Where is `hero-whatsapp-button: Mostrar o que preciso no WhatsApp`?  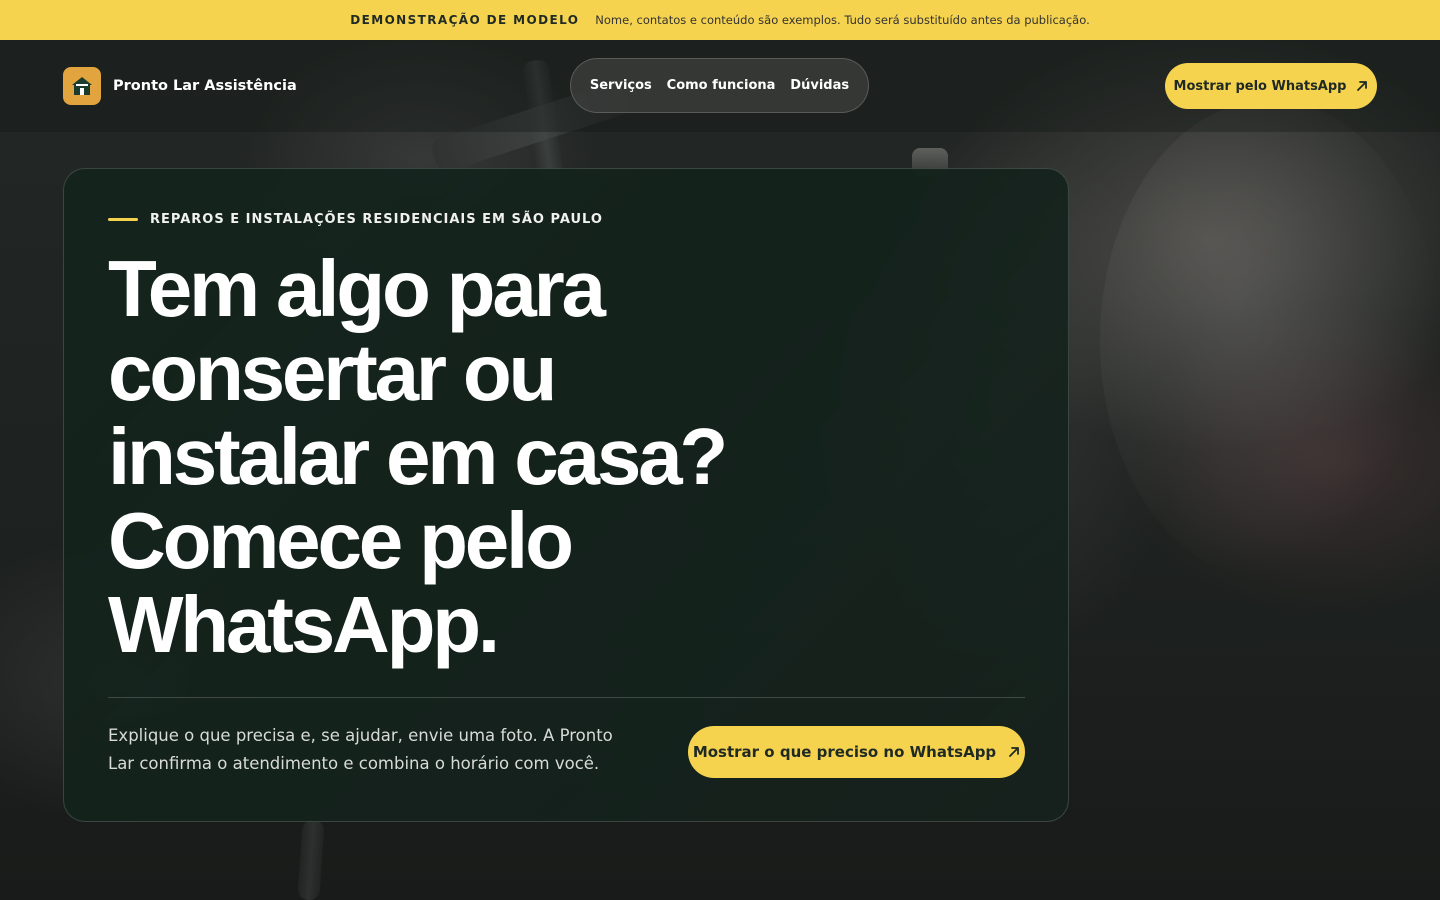 hero-whatsapp-button: Mostrar o que preciso no WhatsApp is located at coordinates (856, 752).